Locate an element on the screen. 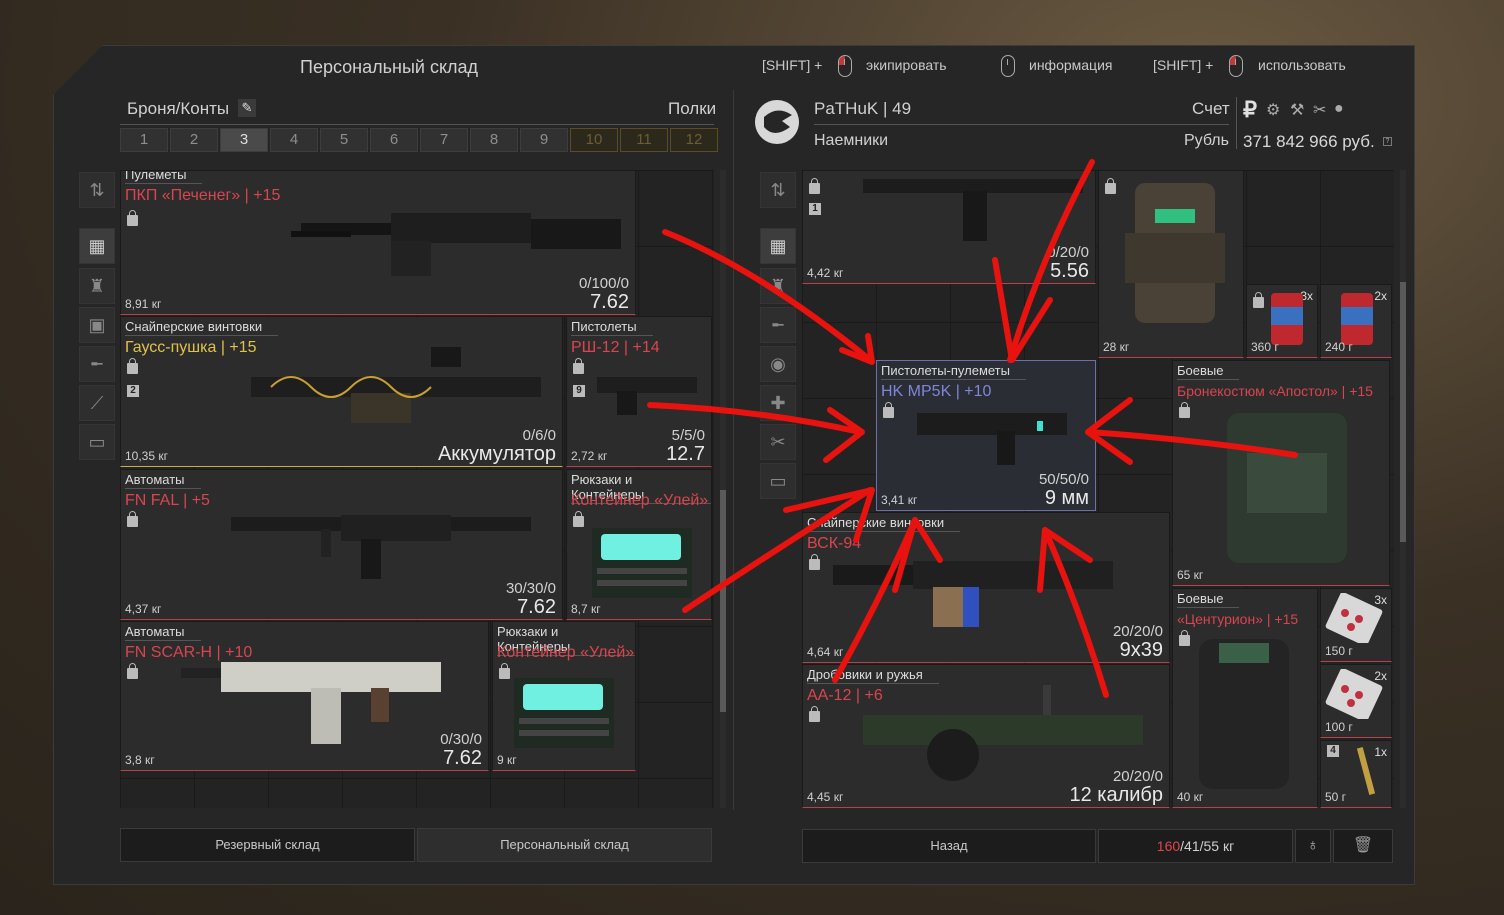 This screenshot has width=1504, height=915. item-caliber: 9x39 is located at coordinates (1141, 650).